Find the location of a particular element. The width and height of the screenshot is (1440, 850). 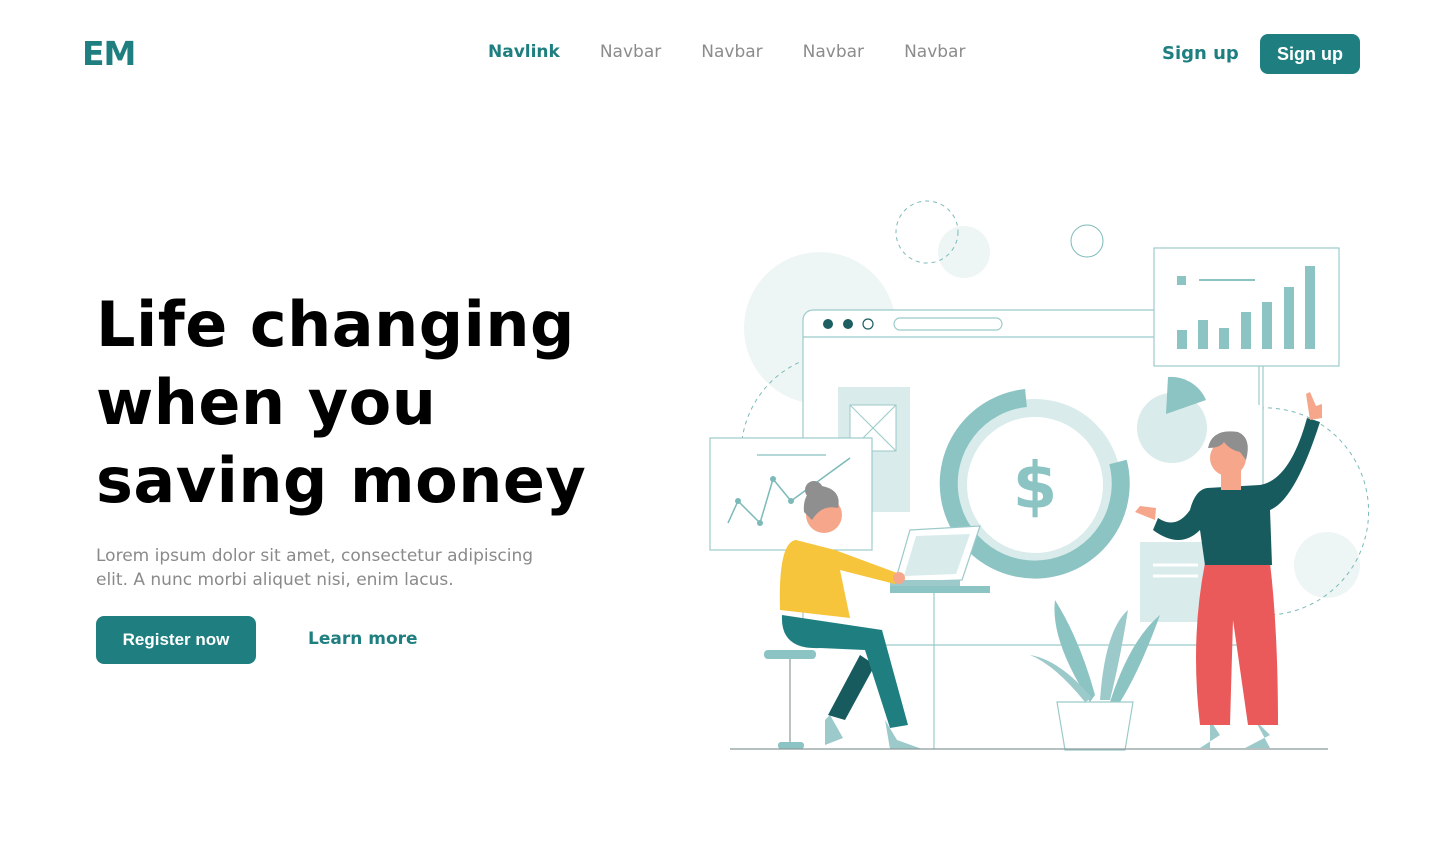

nav-link-2: Navbar is located at coordinates (630, 52).